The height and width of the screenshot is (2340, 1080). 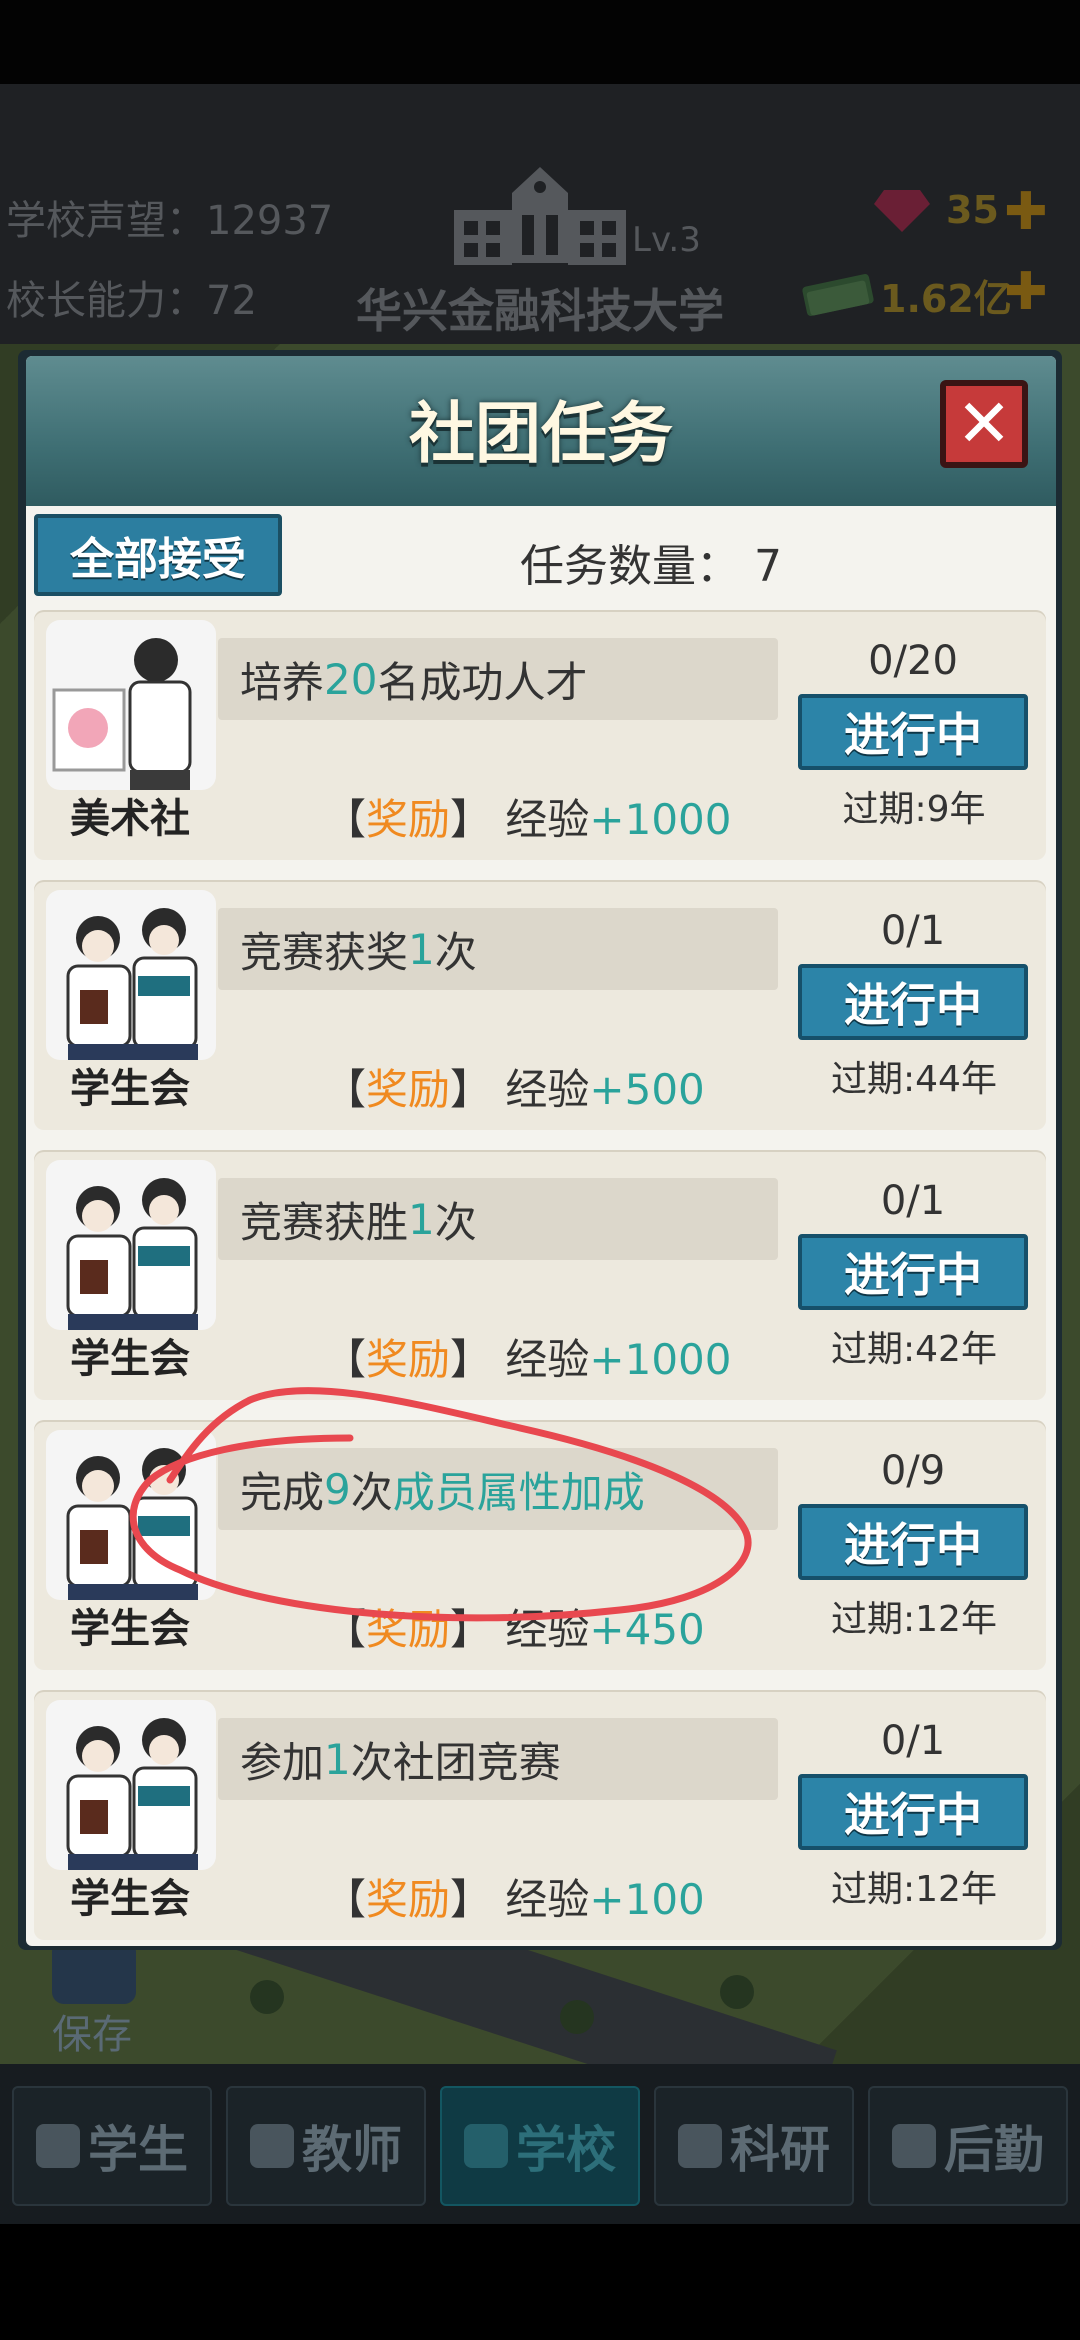 I want to click on task-count: 任务数量： 7, so click(x=651, y=566).